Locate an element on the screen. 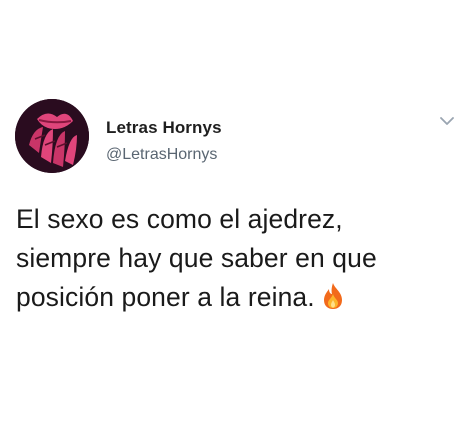 The image size is (474, 424). tweet-text-line: posición poner a la reina. is located at coordinates (165, 297).